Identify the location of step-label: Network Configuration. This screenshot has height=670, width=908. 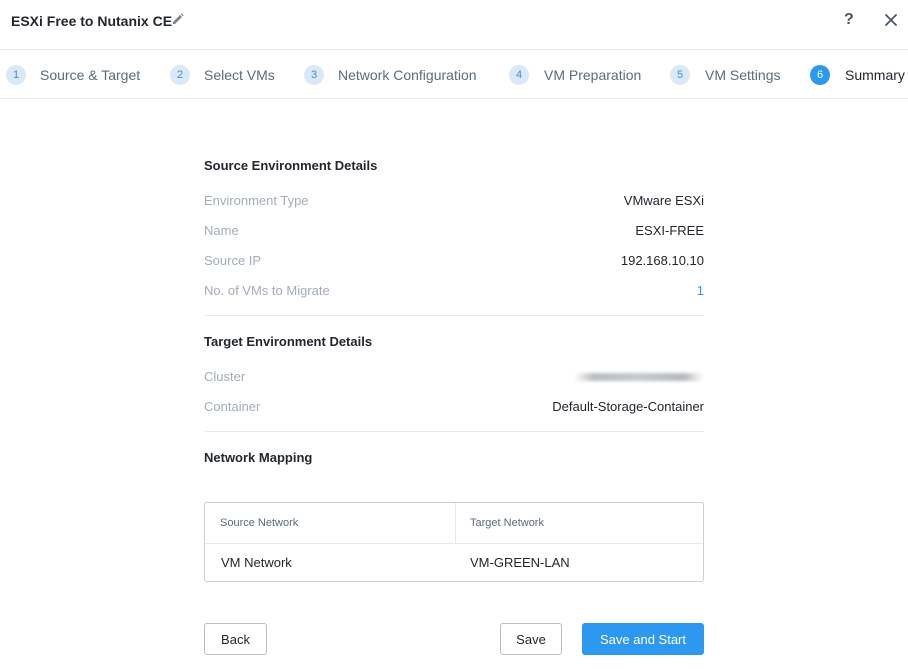
(407, 75).